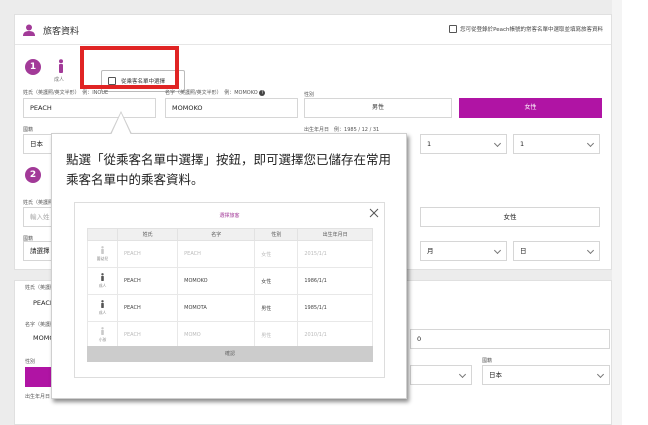  I want to click on column-header: 姓氏, so click(147, 234).